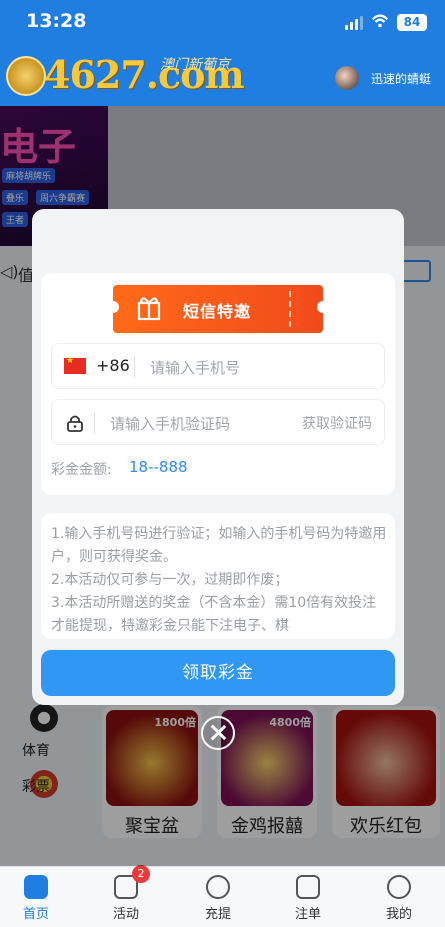 This screenshot has height=927, width=445. I want to click on invite-ribbon: 短信特邀, so click(218, 309).